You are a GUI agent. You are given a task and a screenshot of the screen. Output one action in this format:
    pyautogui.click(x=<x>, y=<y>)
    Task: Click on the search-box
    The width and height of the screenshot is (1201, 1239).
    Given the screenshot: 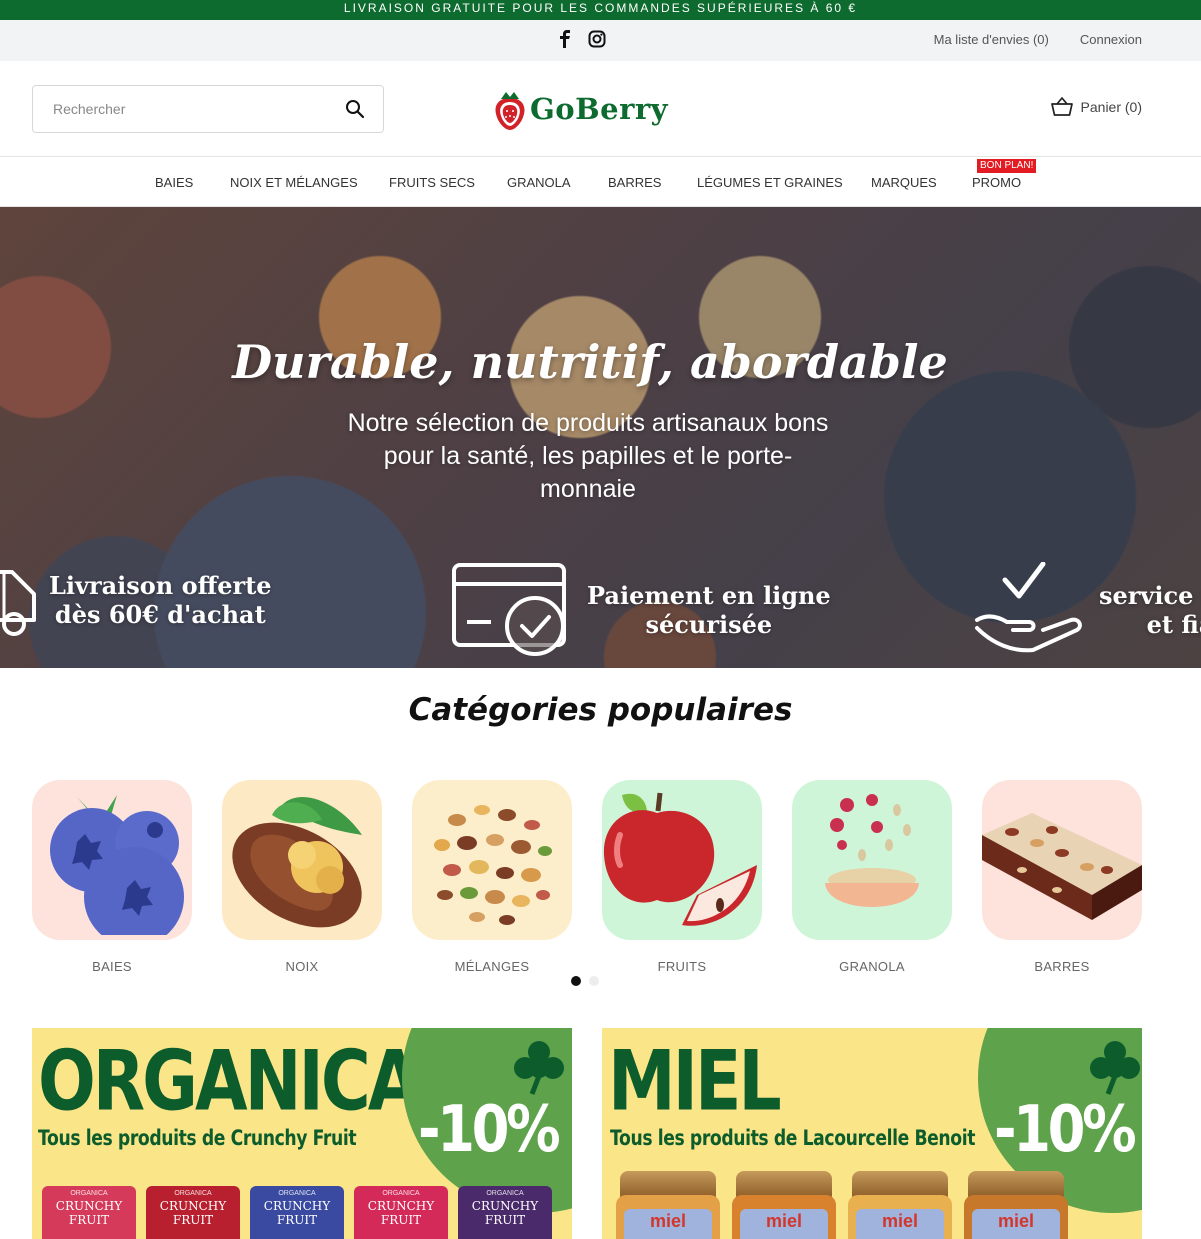 What is the action you would take?
    pyautogui.click(x=208, y=109)
    